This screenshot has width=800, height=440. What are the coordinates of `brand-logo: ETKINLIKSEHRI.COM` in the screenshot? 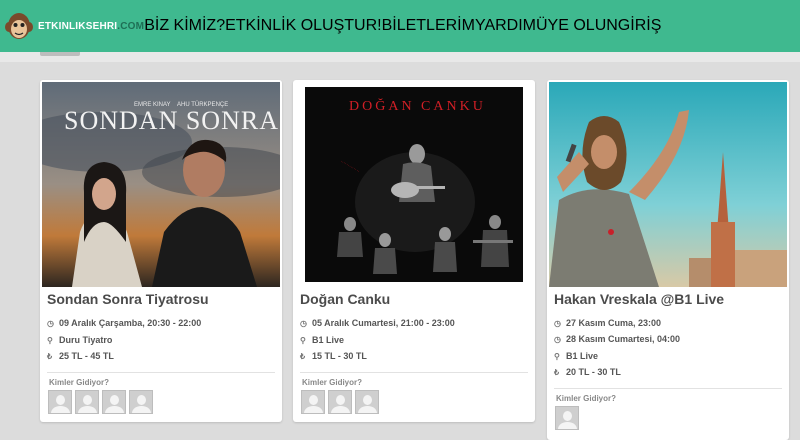 It's located at (74, 26).